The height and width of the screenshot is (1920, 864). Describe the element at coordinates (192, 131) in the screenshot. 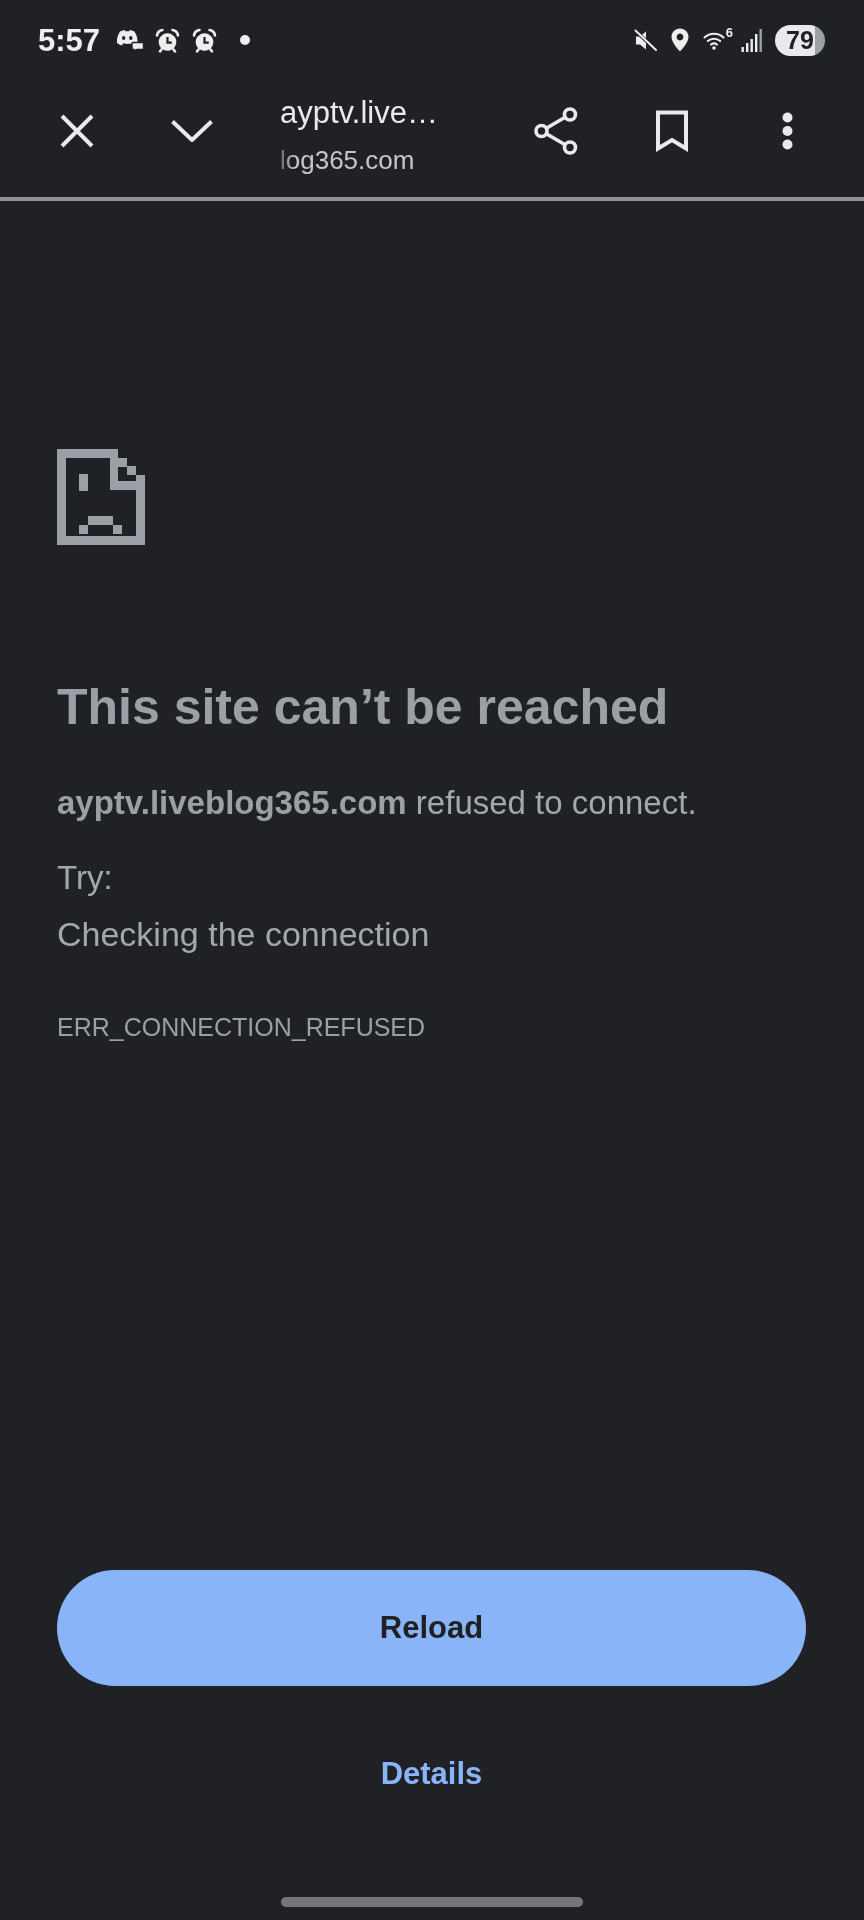

I see `chevron-down-icon` at that location.